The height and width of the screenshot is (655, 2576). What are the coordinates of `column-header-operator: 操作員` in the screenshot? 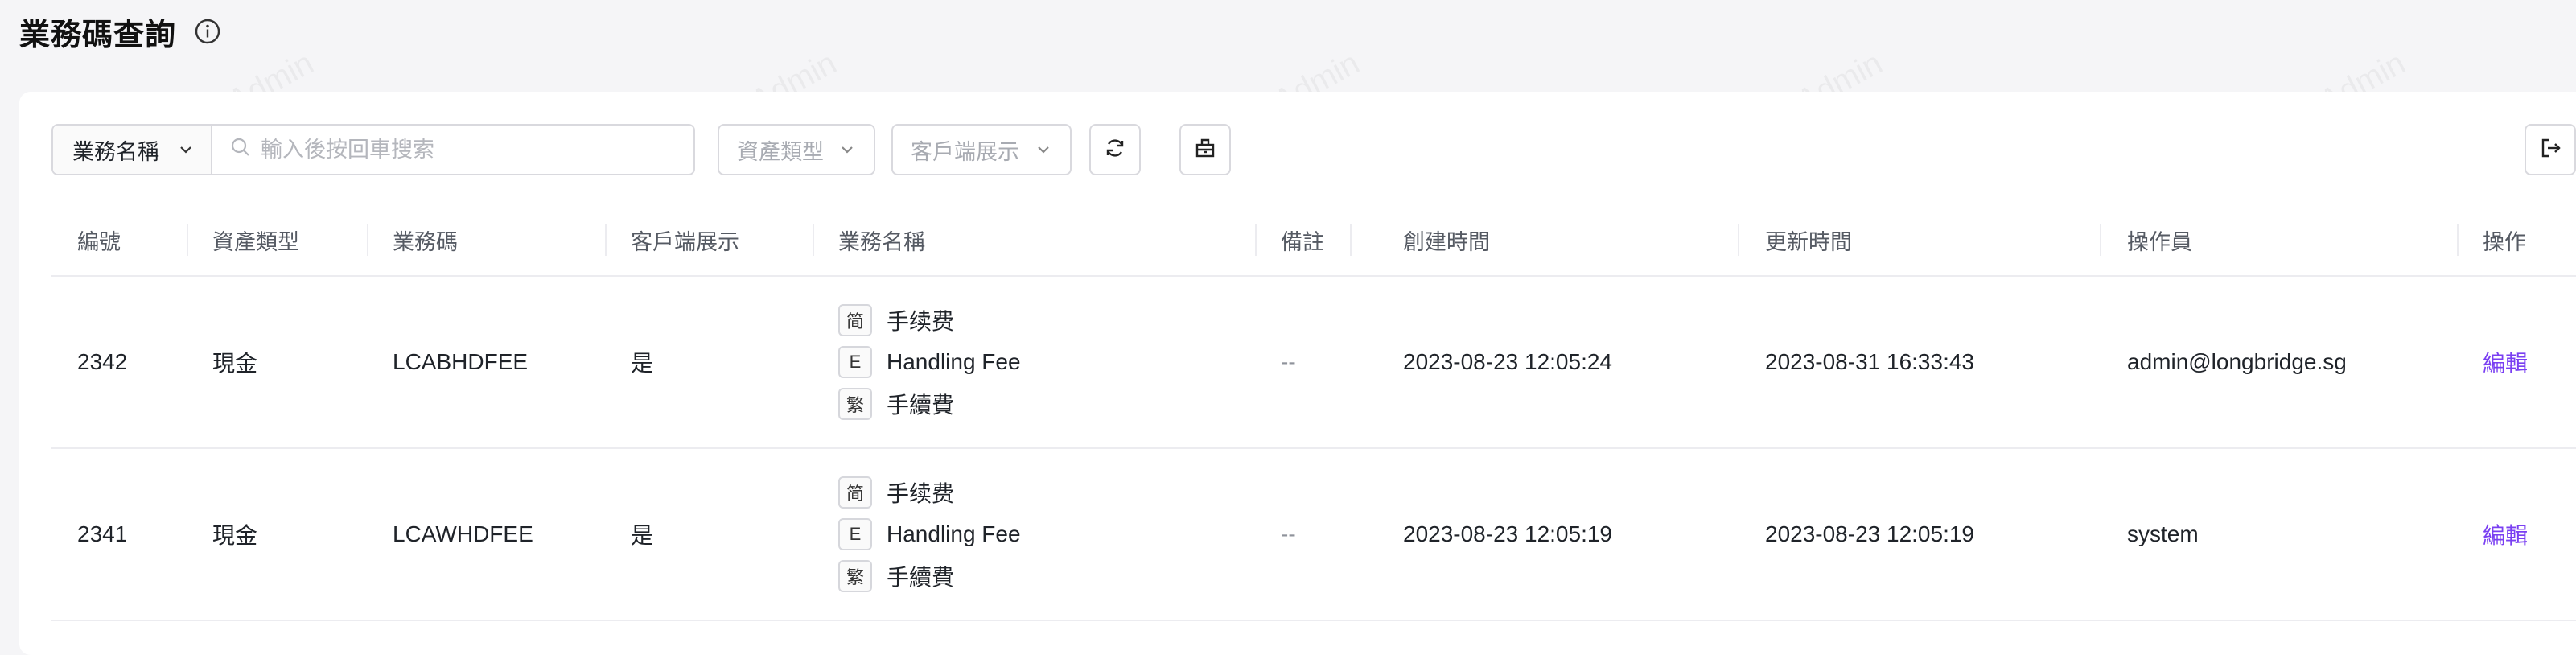 It's located at (2159, 241).